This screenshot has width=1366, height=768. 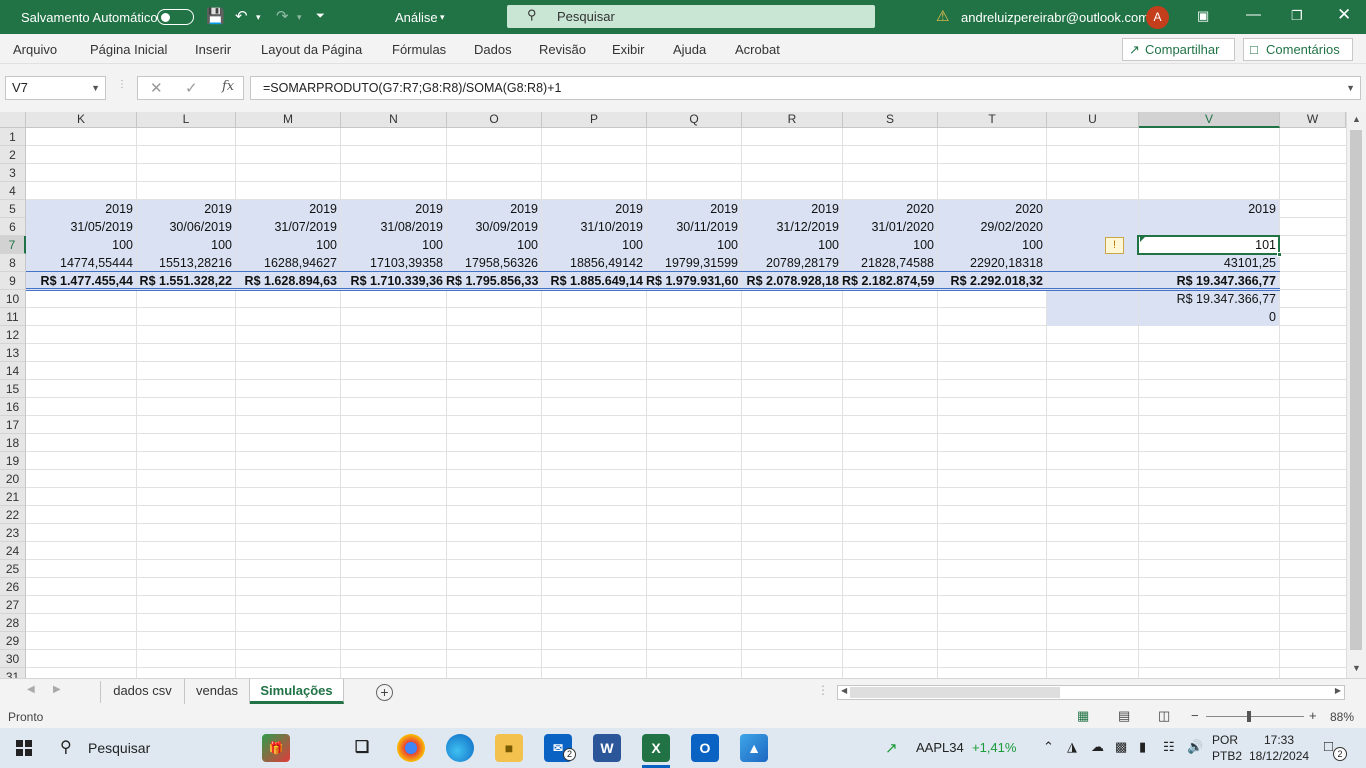 I want to click on tab-arquivo: Arquivo, so click(x=35, y=49).